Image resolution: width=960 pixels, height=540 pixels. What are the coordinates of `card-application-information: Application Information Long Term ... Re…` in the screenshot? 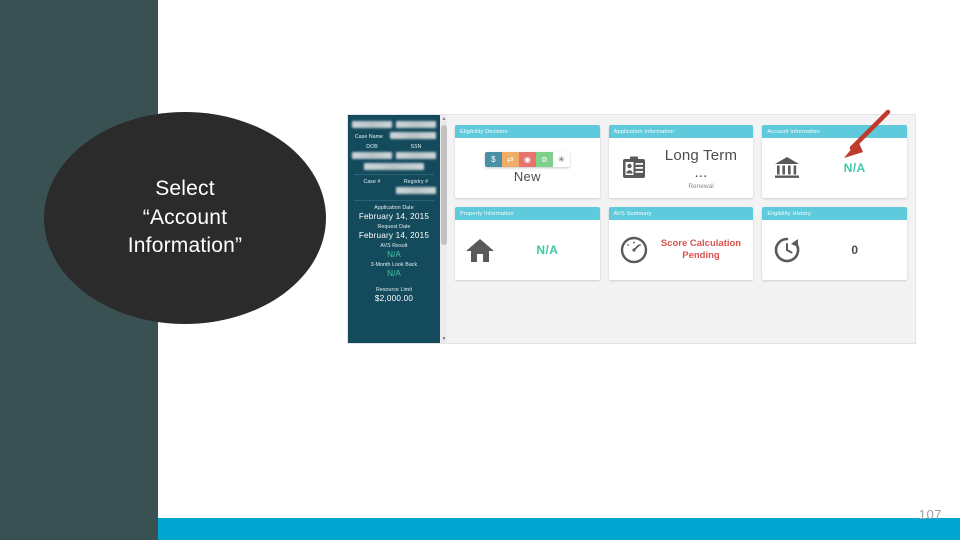 It's located at (681, 161).